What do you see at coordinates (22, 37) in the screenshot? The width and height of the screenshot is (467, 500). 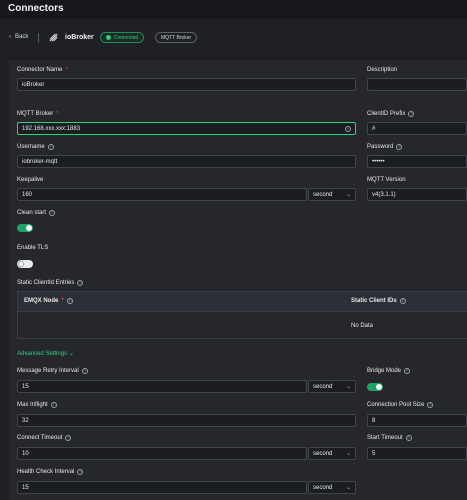 I see `back-label: Back` at bounding box center [22, 37].